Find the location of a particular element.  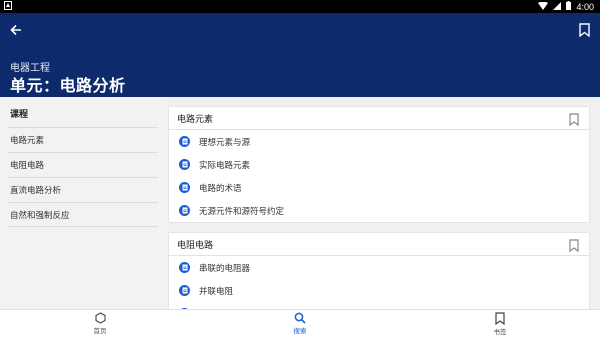

lesson-item: 实际电路元素 is located at coordinates (379, 164).